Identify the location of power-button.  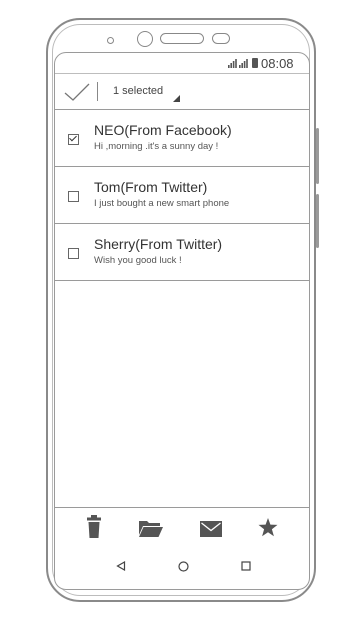
(317, 221).